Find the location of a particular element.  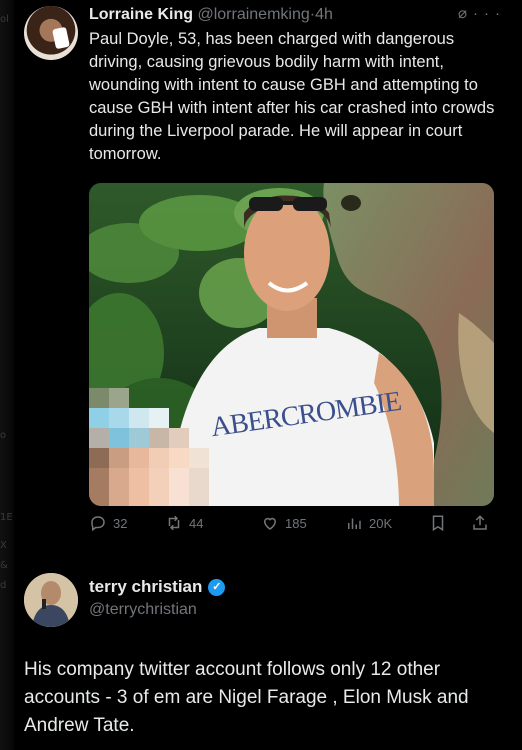

tweet-header: Lorraine King @lorrainemking·4h is located at coordinates (299, 15).